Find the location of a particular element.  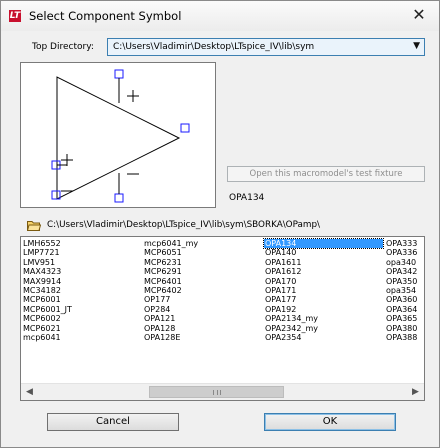

list-item: MAX9914 is located at coordinates (47, 281).